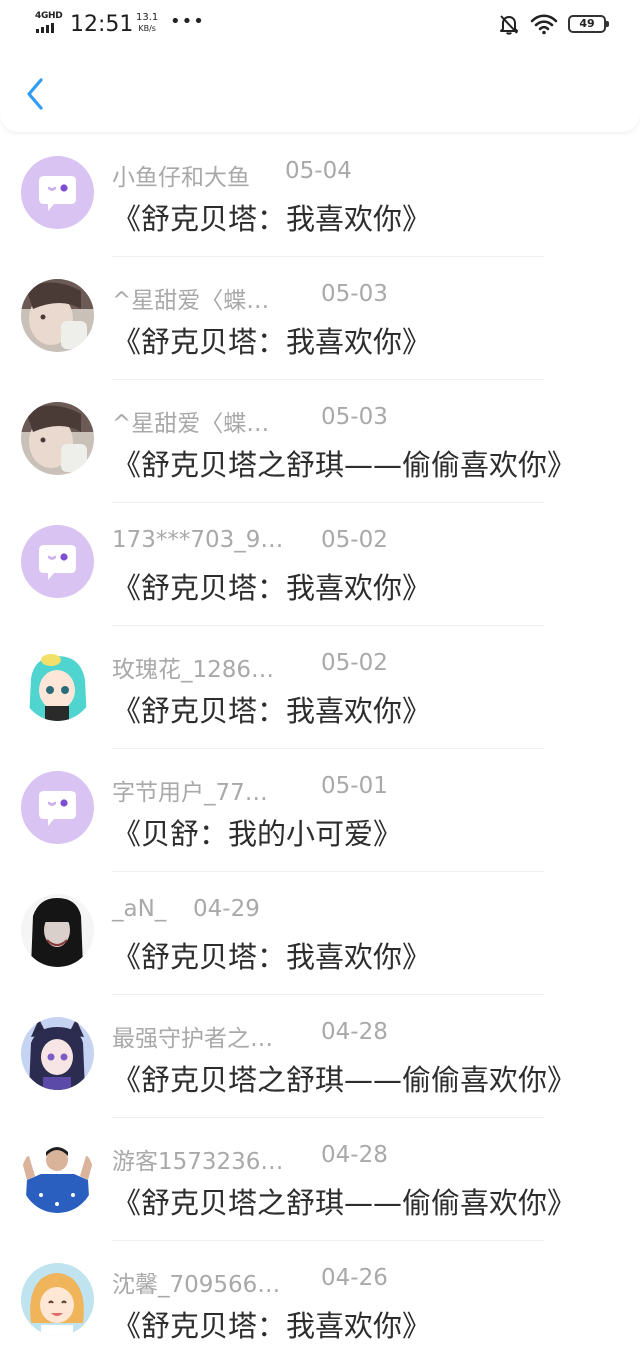 This screenshot has height=1364, width=640. I want to click on chevron-left-icon, so click(35, 94).